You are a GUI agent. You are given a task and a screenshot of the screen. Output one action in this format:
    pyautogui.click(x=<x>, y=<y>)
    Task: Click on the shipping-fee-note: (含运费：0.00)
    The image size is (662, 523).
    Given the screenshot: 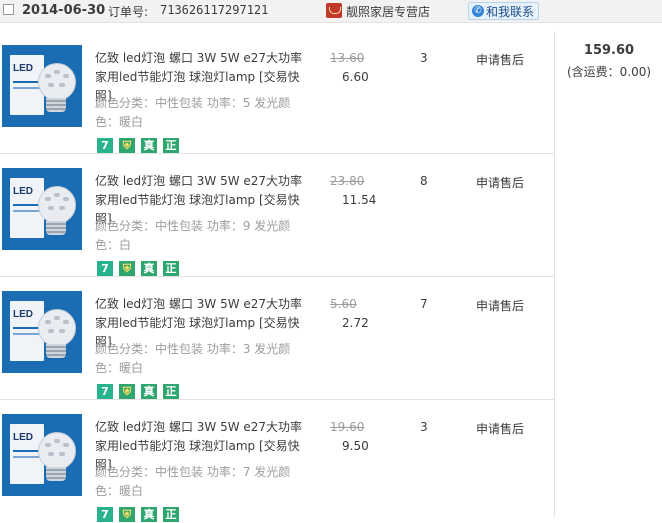 What is the action you would take?
    pyautogui.click(x=609, y=72)
    